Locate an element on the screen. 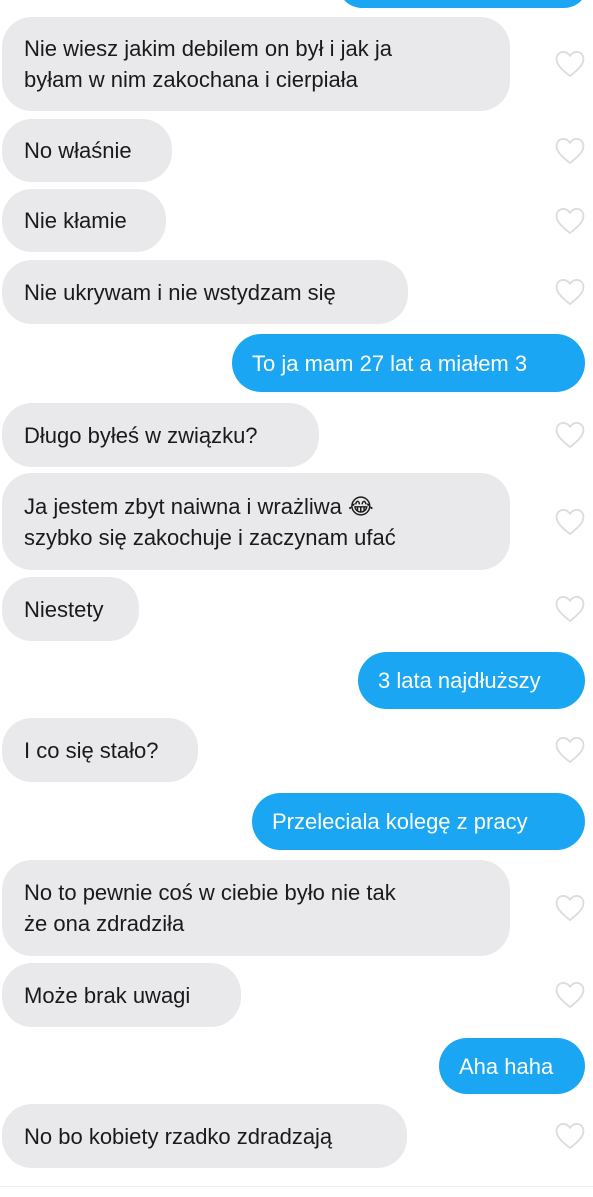  sent-message-bubble: Aha haha is located at coordinates (512, 1066).